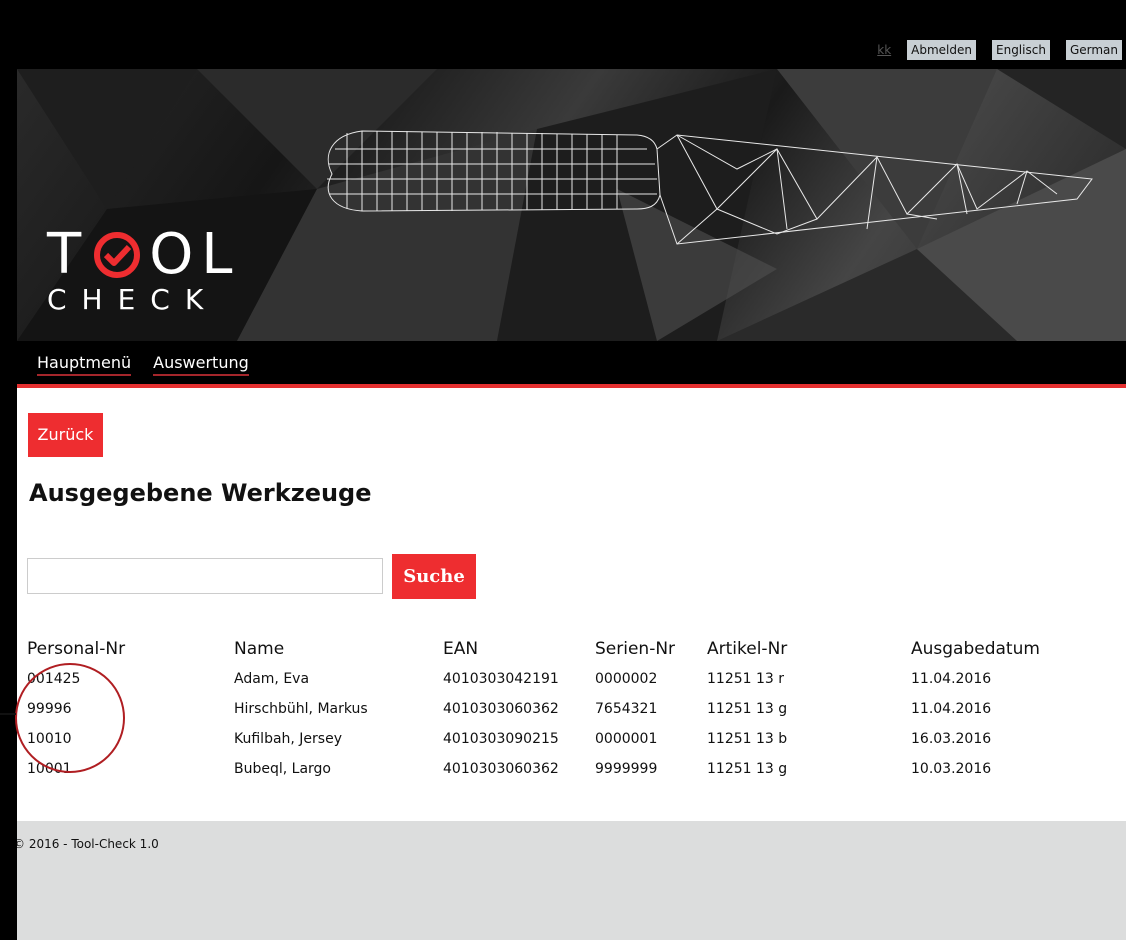  What do you see at coordinates (635, 649) in the screenshot?
I see `column-header: Serien-Nr` at bounding box center [635, 649].